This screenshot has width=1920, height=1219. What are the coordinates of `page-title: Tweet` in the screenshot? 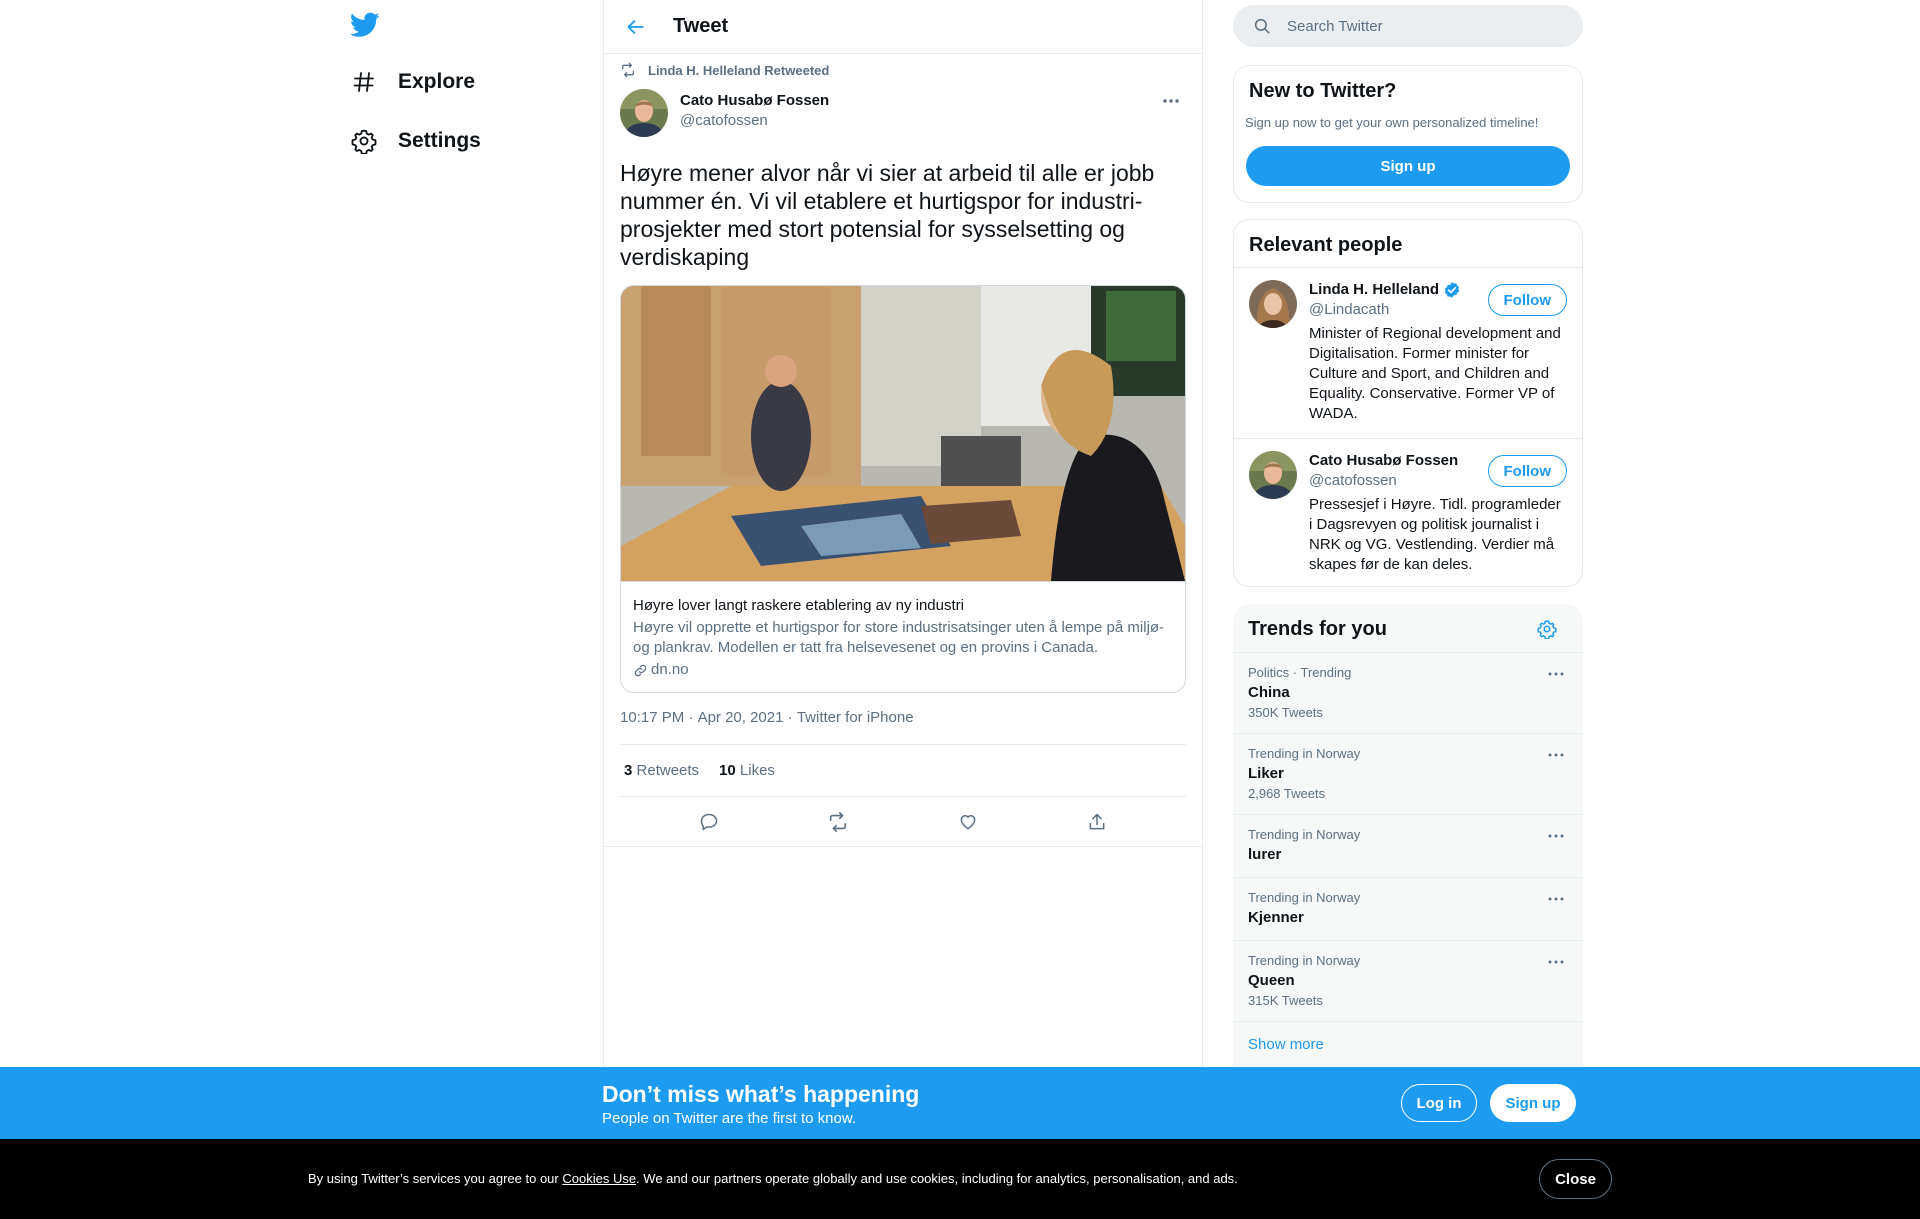 It's located at (701, 26).